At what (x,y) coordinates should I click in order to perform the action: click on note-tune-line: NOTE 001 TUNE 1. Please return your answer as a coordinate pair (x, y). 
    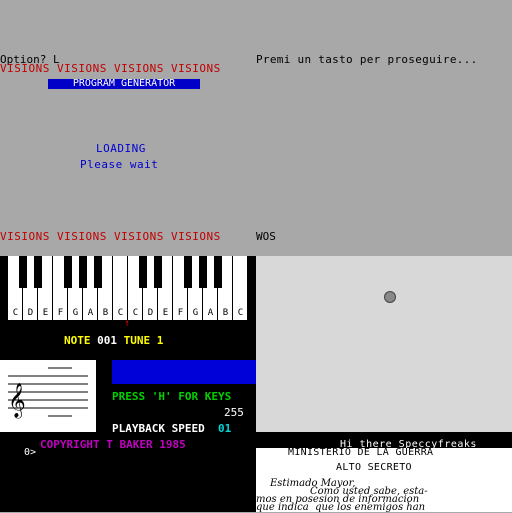
    Looking at the image, I should click on (113, 340).